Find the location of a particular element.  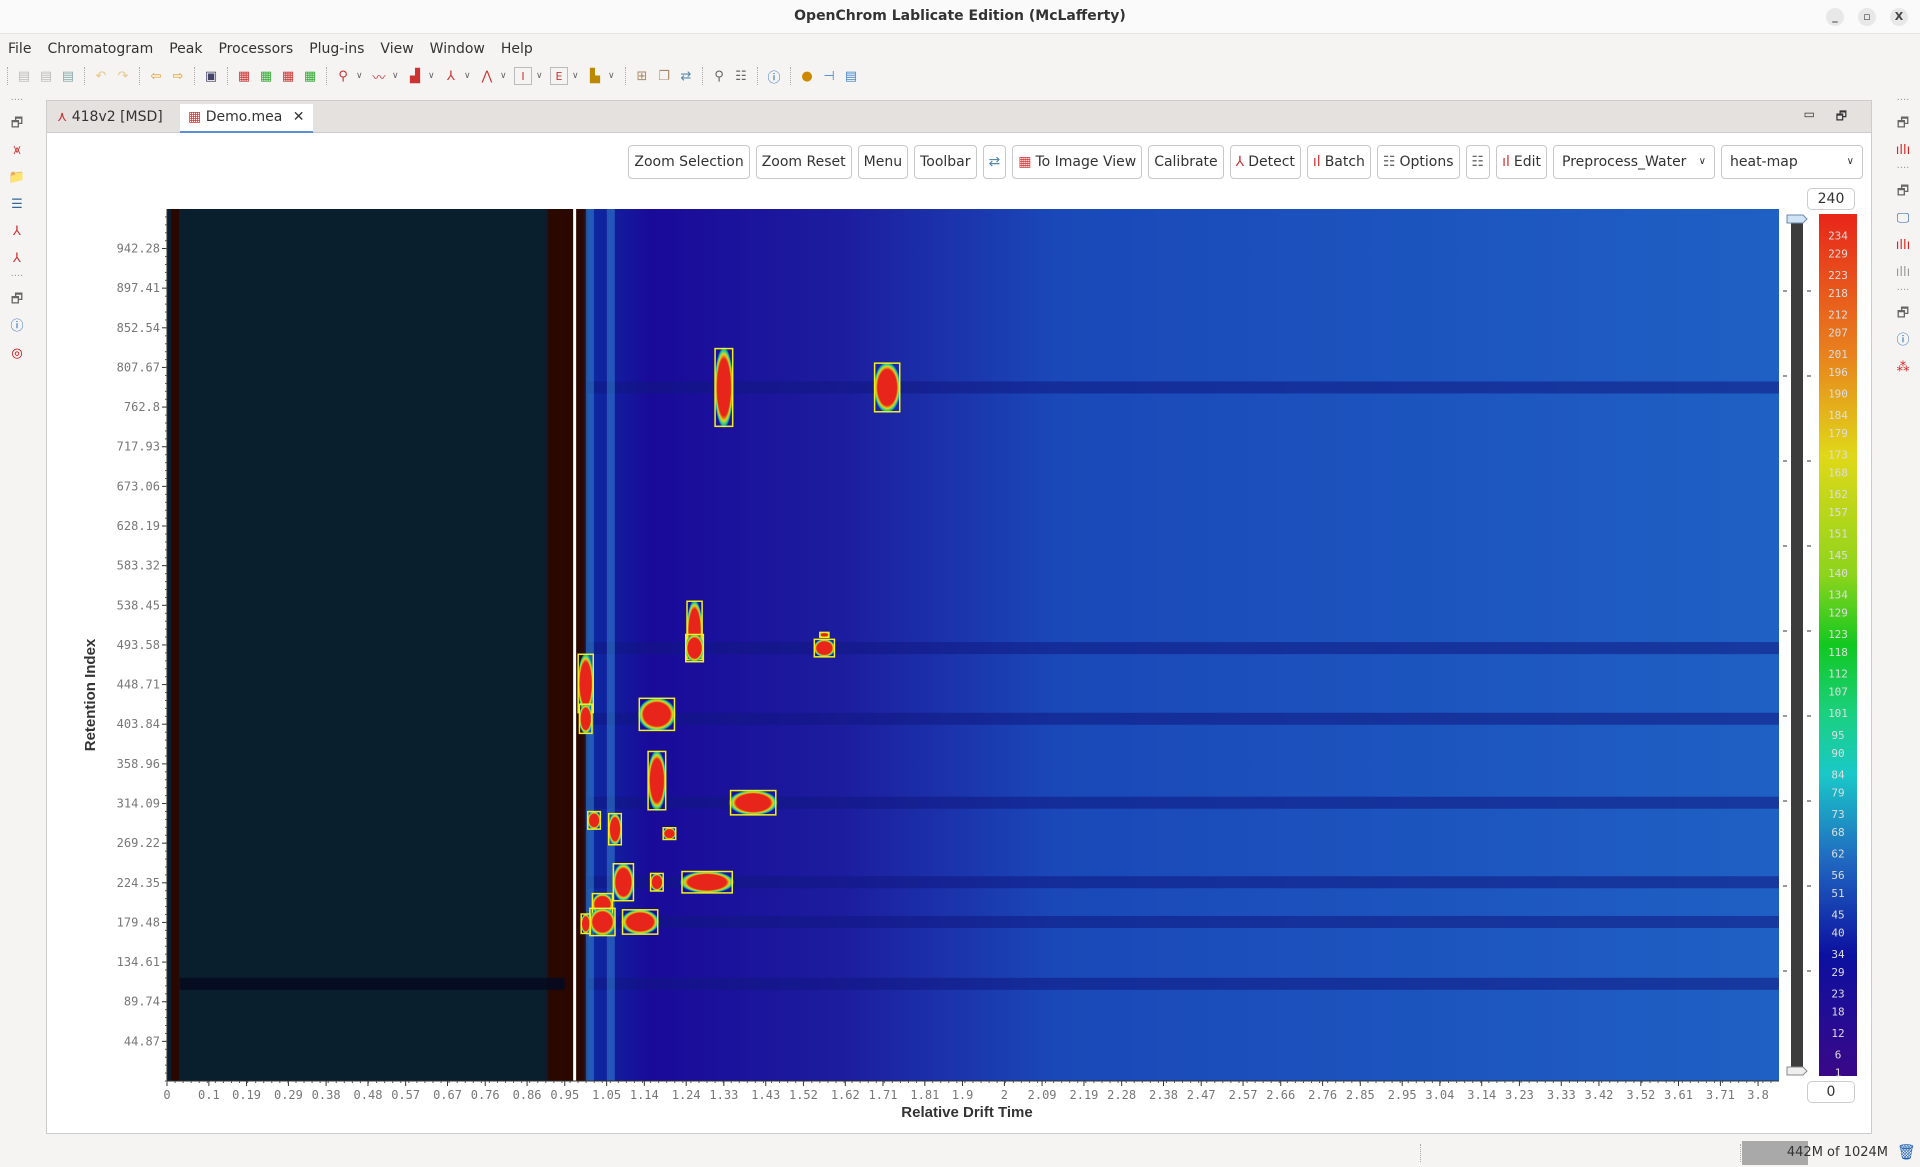

menu-file: File is located at coordinates (19, 49).